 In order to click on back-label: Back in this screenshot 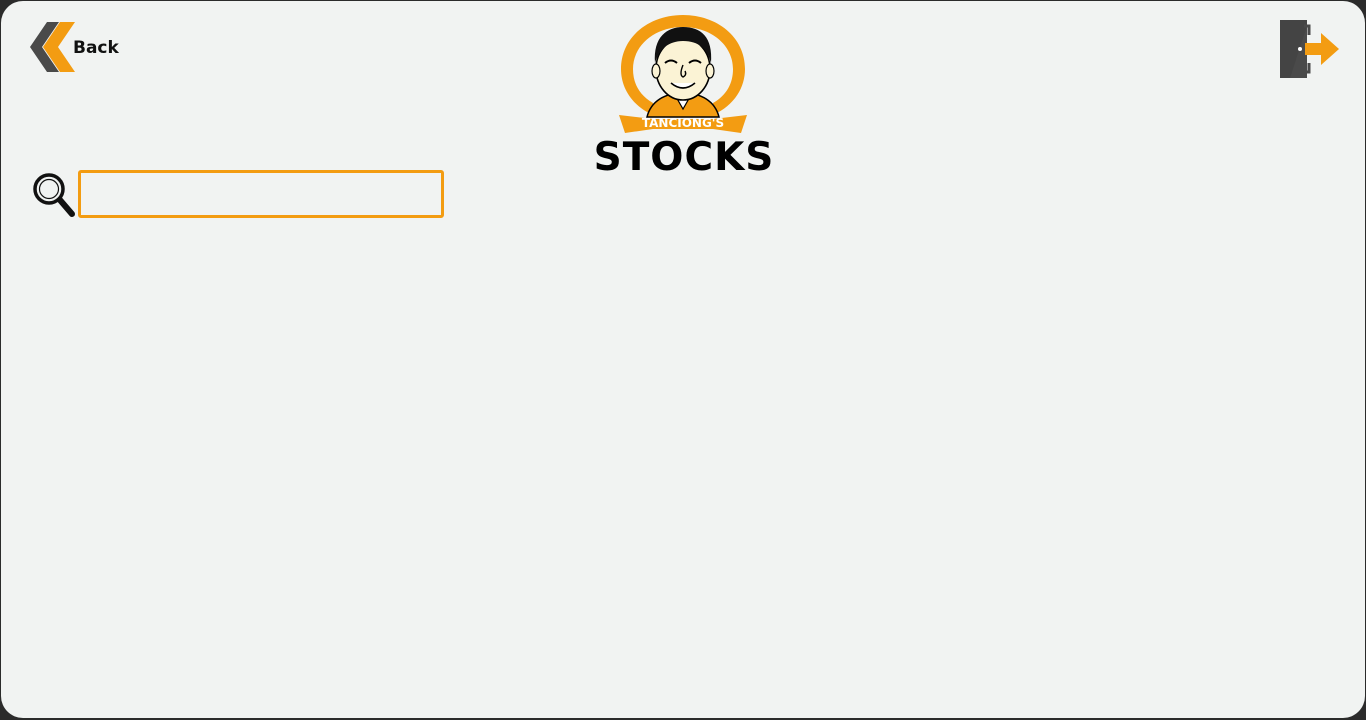, I will do `click(96, 48)`.